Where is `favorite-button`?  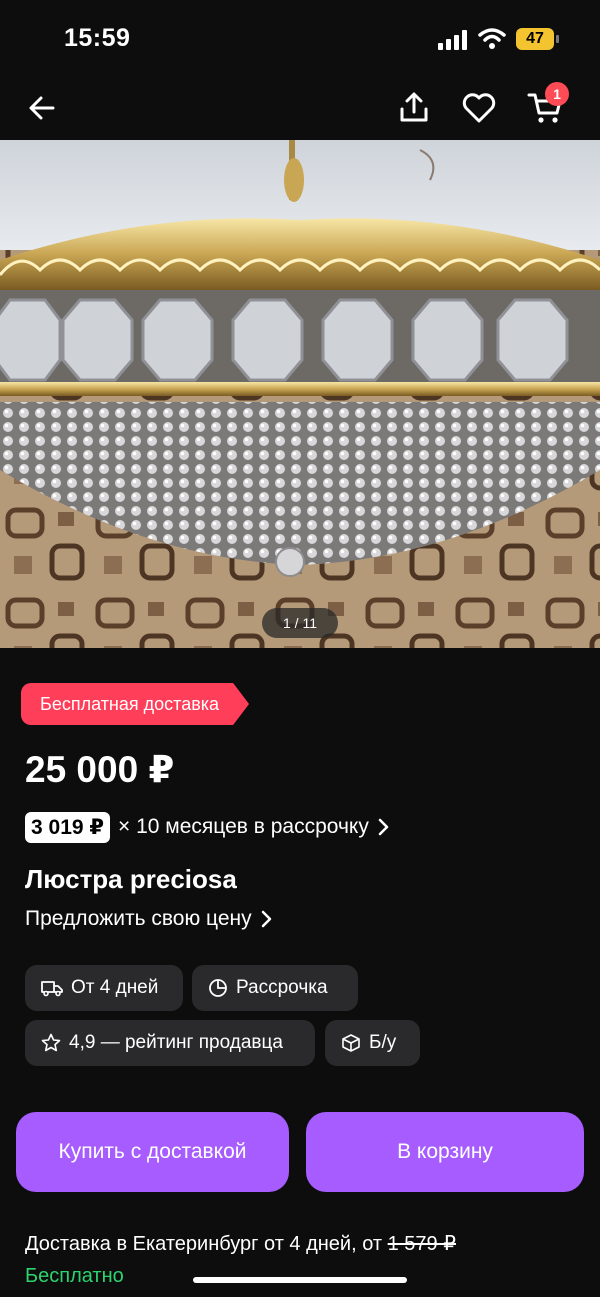
favorite-button is located at coordinates (479, 108).